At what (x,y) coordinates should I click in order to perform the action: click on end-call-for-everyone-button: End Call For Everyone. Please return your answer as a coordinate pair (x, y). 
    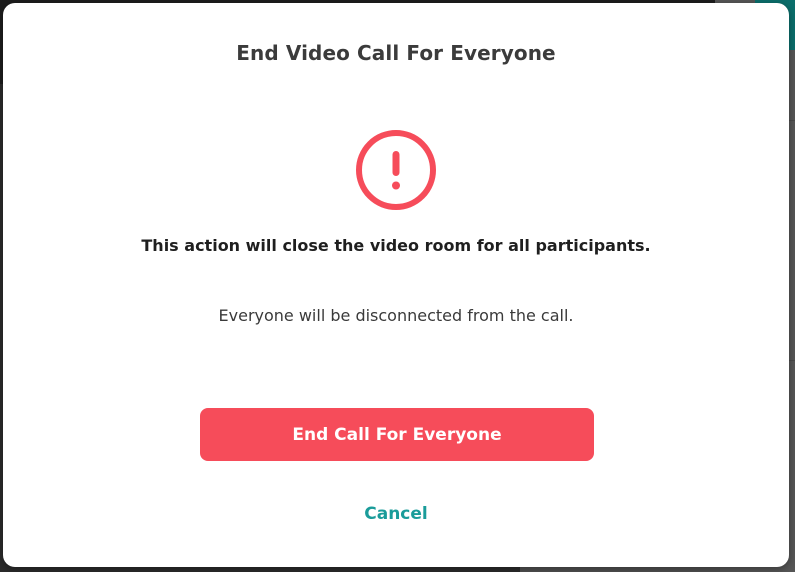
    Looking at the image, I should click on (397, 434).